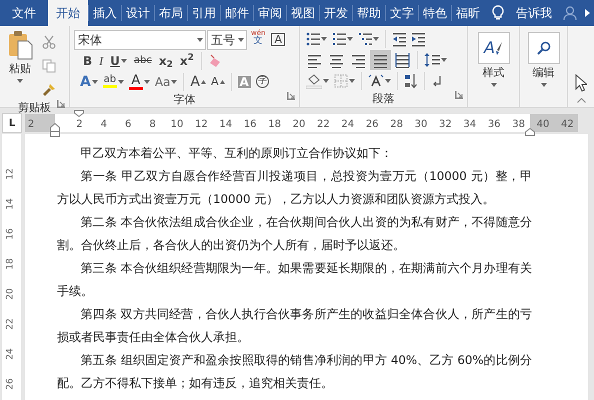 The width and height of the screenshot is (594, 400). I want to click on ruler-number: 22, so click(10, 324).